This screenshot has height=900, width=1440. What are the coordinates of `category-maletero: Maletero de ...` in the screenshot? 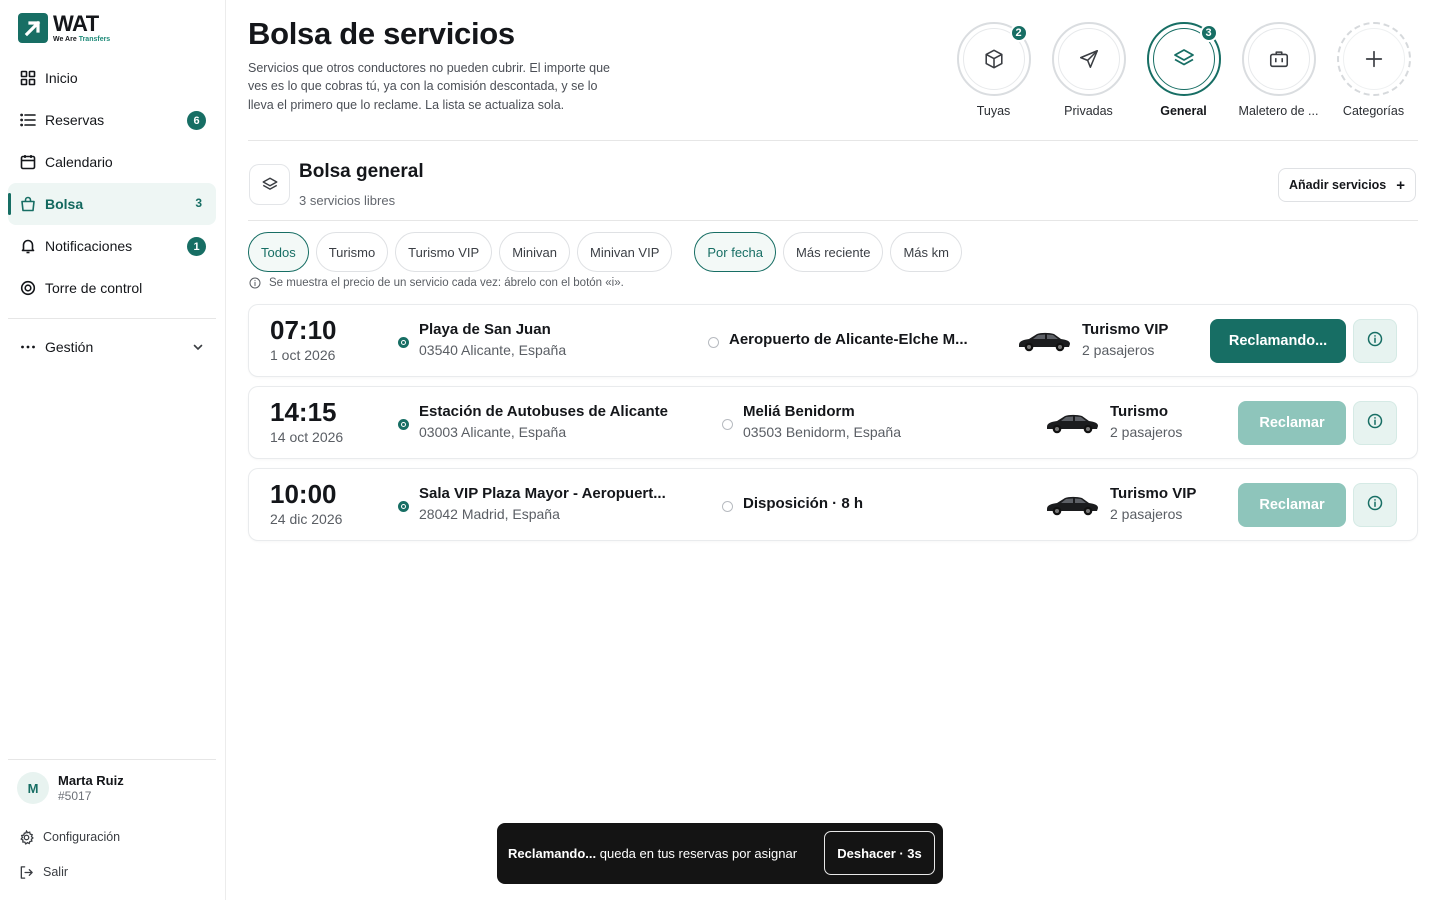 It's located at (1278, 70).